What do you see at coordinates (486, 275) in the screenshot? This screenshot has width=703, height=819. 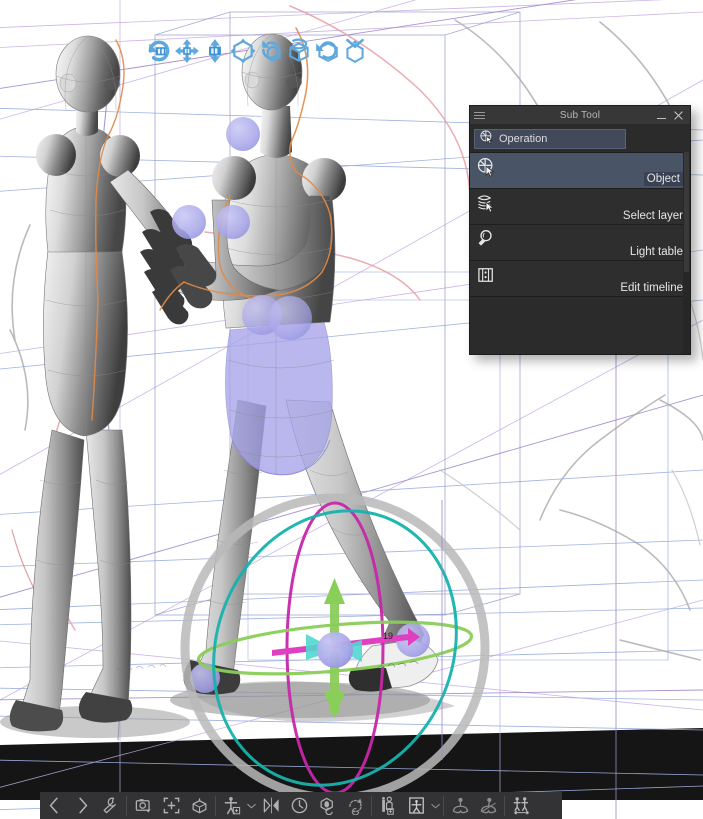 I see `edit-timeline-frames-icon` at bounding box center [486, 275].